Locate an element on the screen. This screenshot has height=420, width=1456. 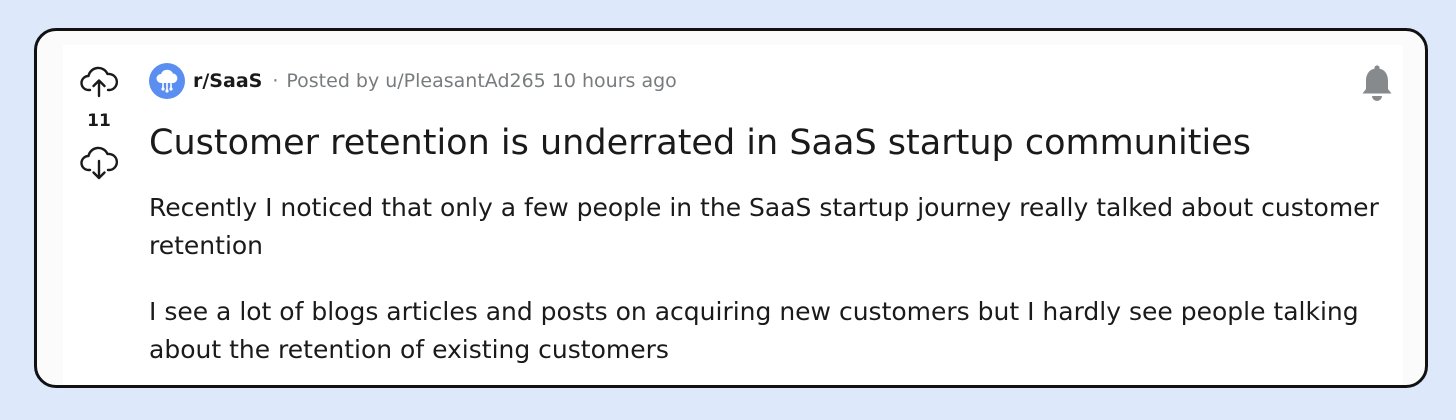
downvote-button is located at coordinates (99, 163).